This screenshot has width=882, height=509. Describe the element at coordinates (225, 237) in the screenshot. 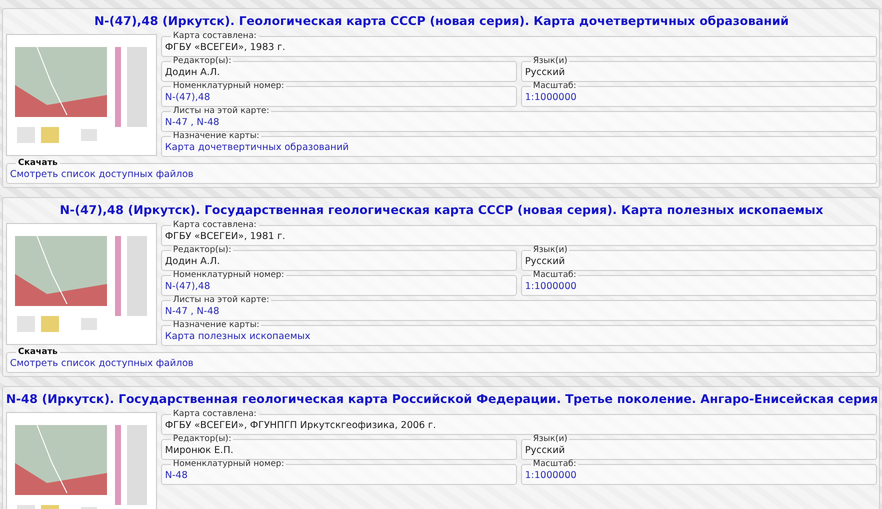

I see `field-value: ФГБУ «ВСЕГЕИ», 1981 г.` at that location.